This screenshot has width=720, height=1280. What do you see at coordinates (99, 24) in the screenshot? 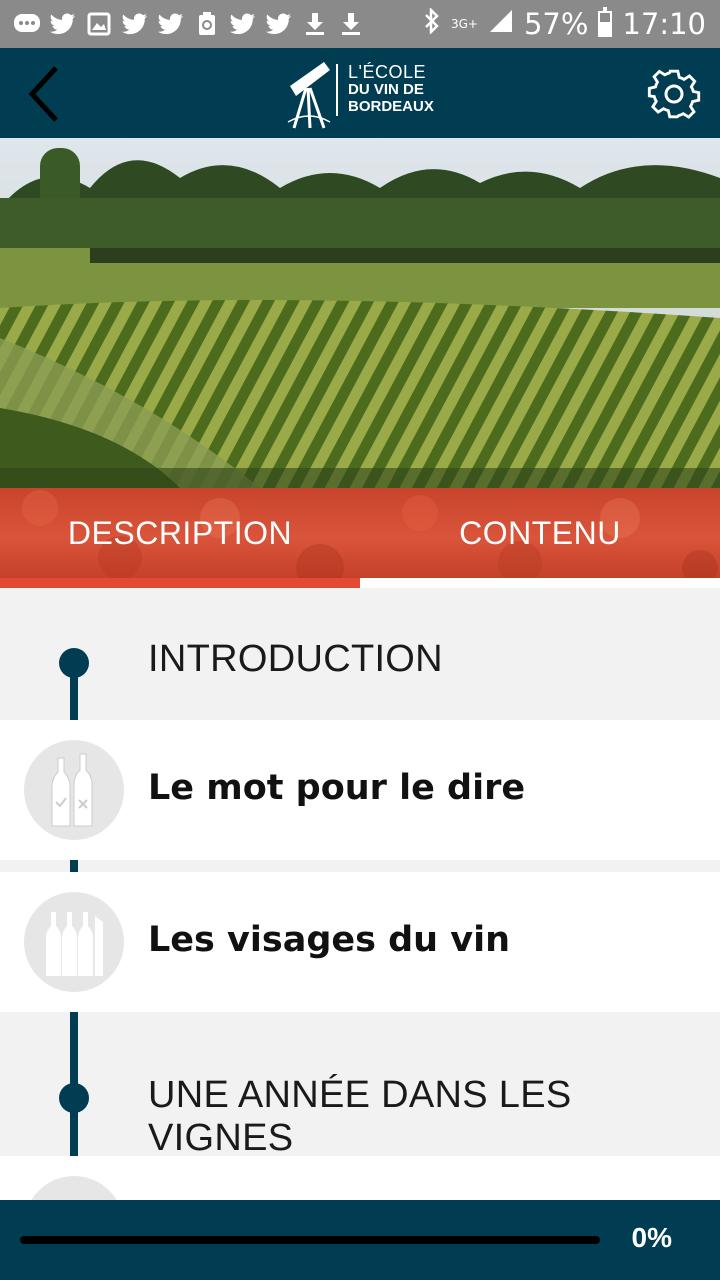
I see `image-icon` at bounding box center [99, 24].